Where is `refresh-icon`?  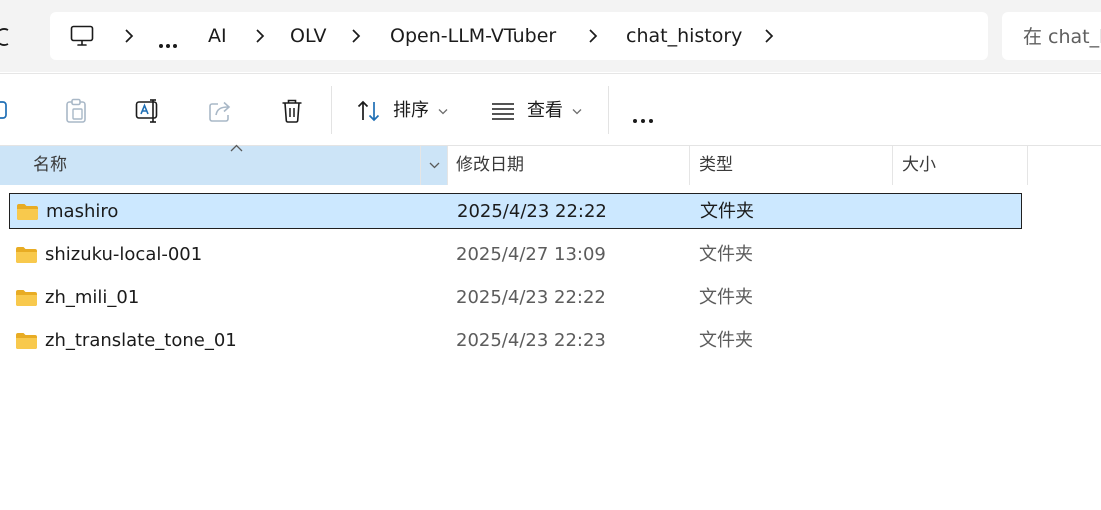
refresh-icon is located at coordinates (8, 37).